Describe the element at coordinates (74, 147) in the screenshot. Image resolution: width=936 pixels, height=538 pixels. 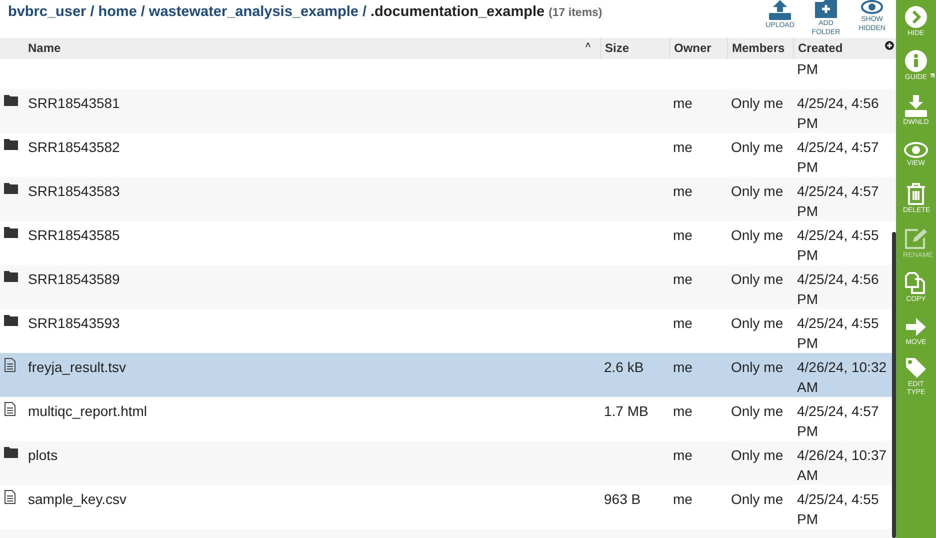
I see `file-name: SRR18543582` at that location.